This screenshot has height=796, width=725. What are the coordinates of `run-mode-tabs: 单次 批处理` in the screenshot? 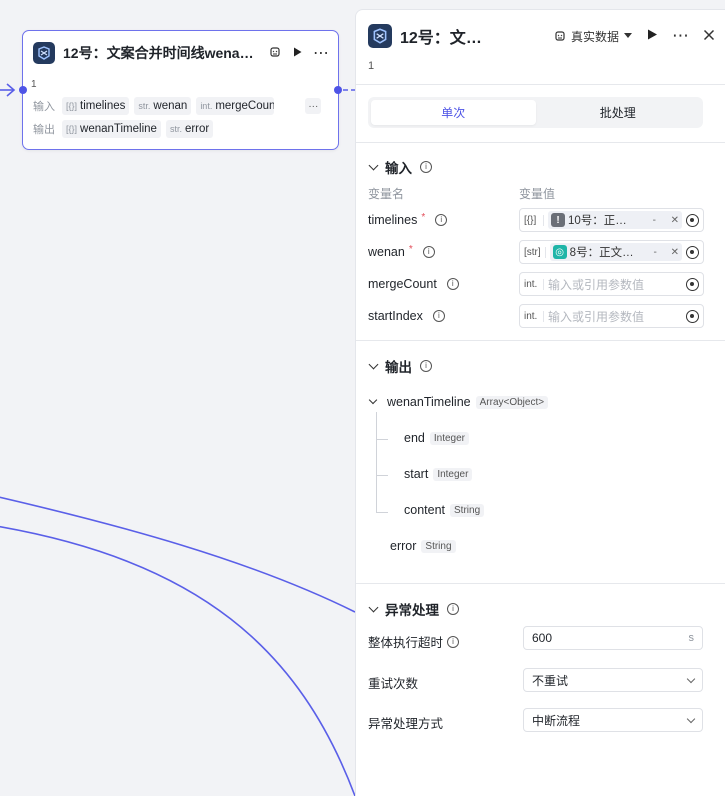 It's located at (535, 112).